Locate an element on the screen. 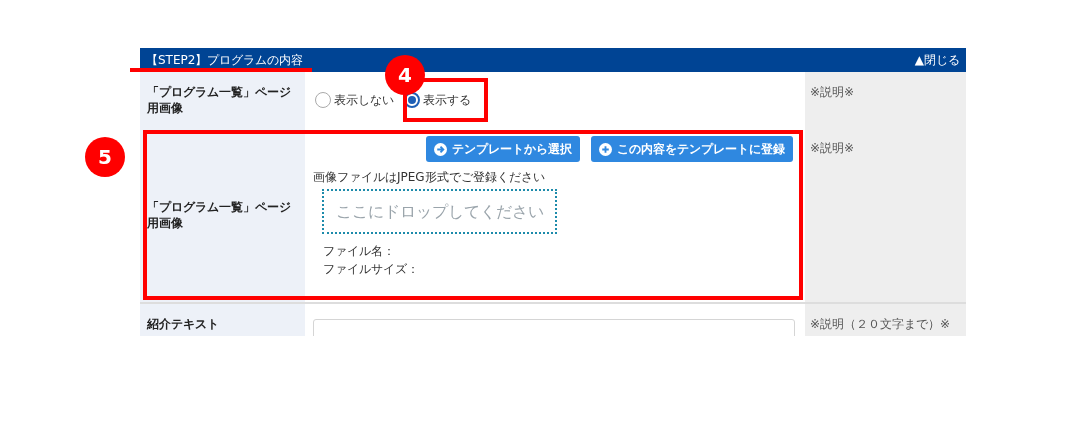  section-title: 【STEP2】プログラムの内容 is located at coordinates (225, 60).